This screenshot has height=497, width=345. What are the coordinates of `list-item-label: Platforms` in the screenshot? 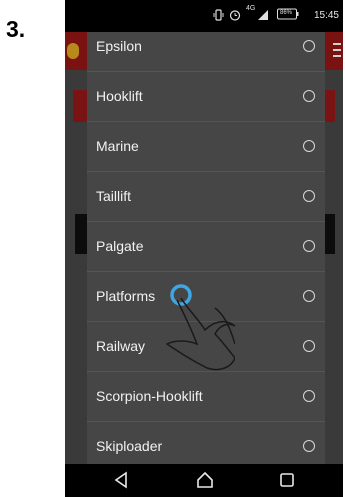 It's located at (126, 296).